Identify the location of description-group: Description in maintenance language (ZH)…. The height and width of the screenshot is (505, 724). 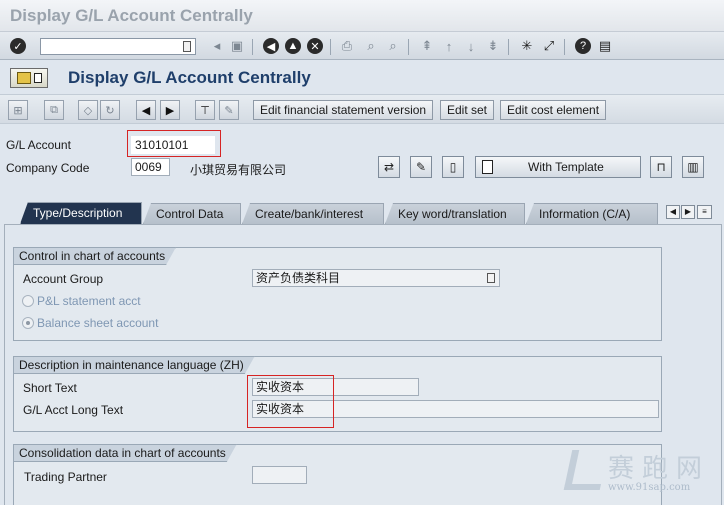
(337, 394).